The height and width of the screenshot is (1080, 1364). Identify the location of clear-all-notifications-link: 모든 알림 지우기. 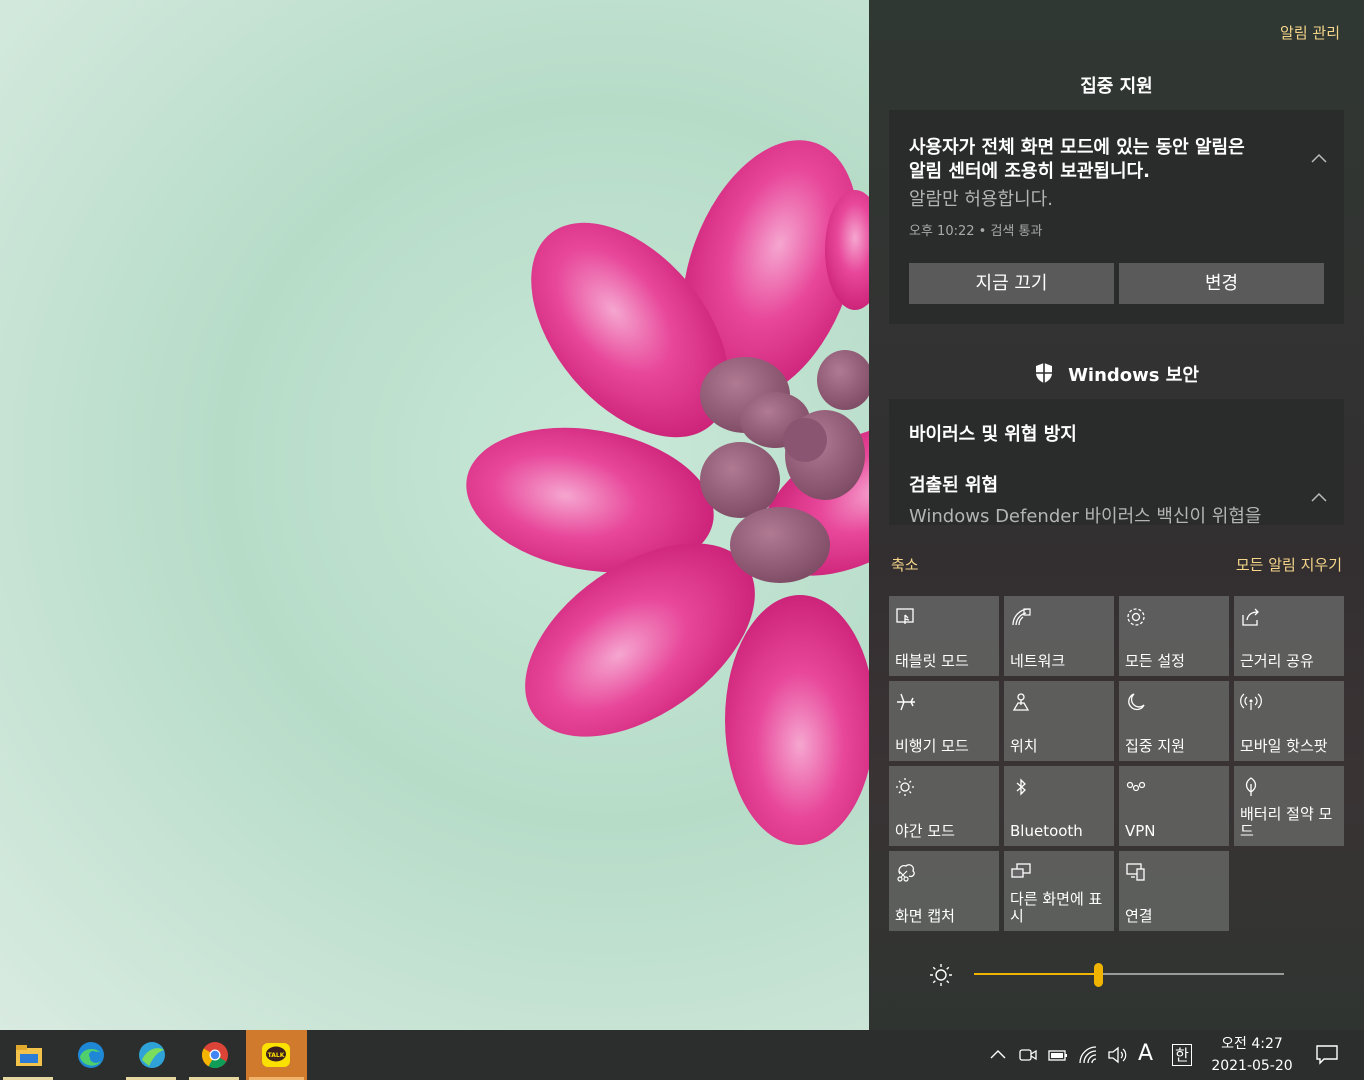
(1289, 564).